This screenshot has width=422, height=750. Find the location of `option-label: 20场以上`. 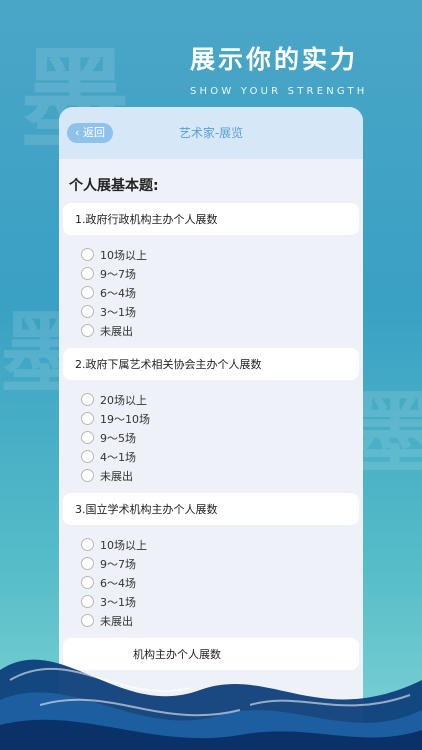

option-label: 20场以上 is located at coordinates (123, 400).